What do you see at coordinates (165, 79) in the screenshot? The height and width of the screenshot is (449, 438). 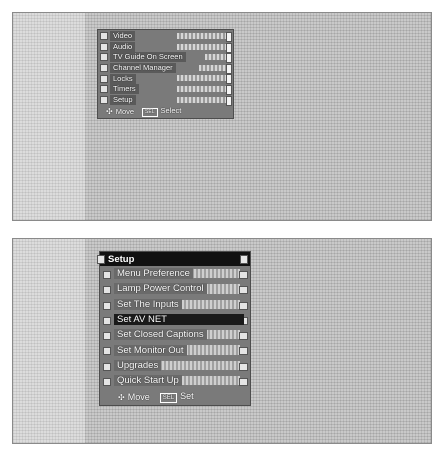 I see `menu-item-locks: Locks` at bounding box center [165, 79].